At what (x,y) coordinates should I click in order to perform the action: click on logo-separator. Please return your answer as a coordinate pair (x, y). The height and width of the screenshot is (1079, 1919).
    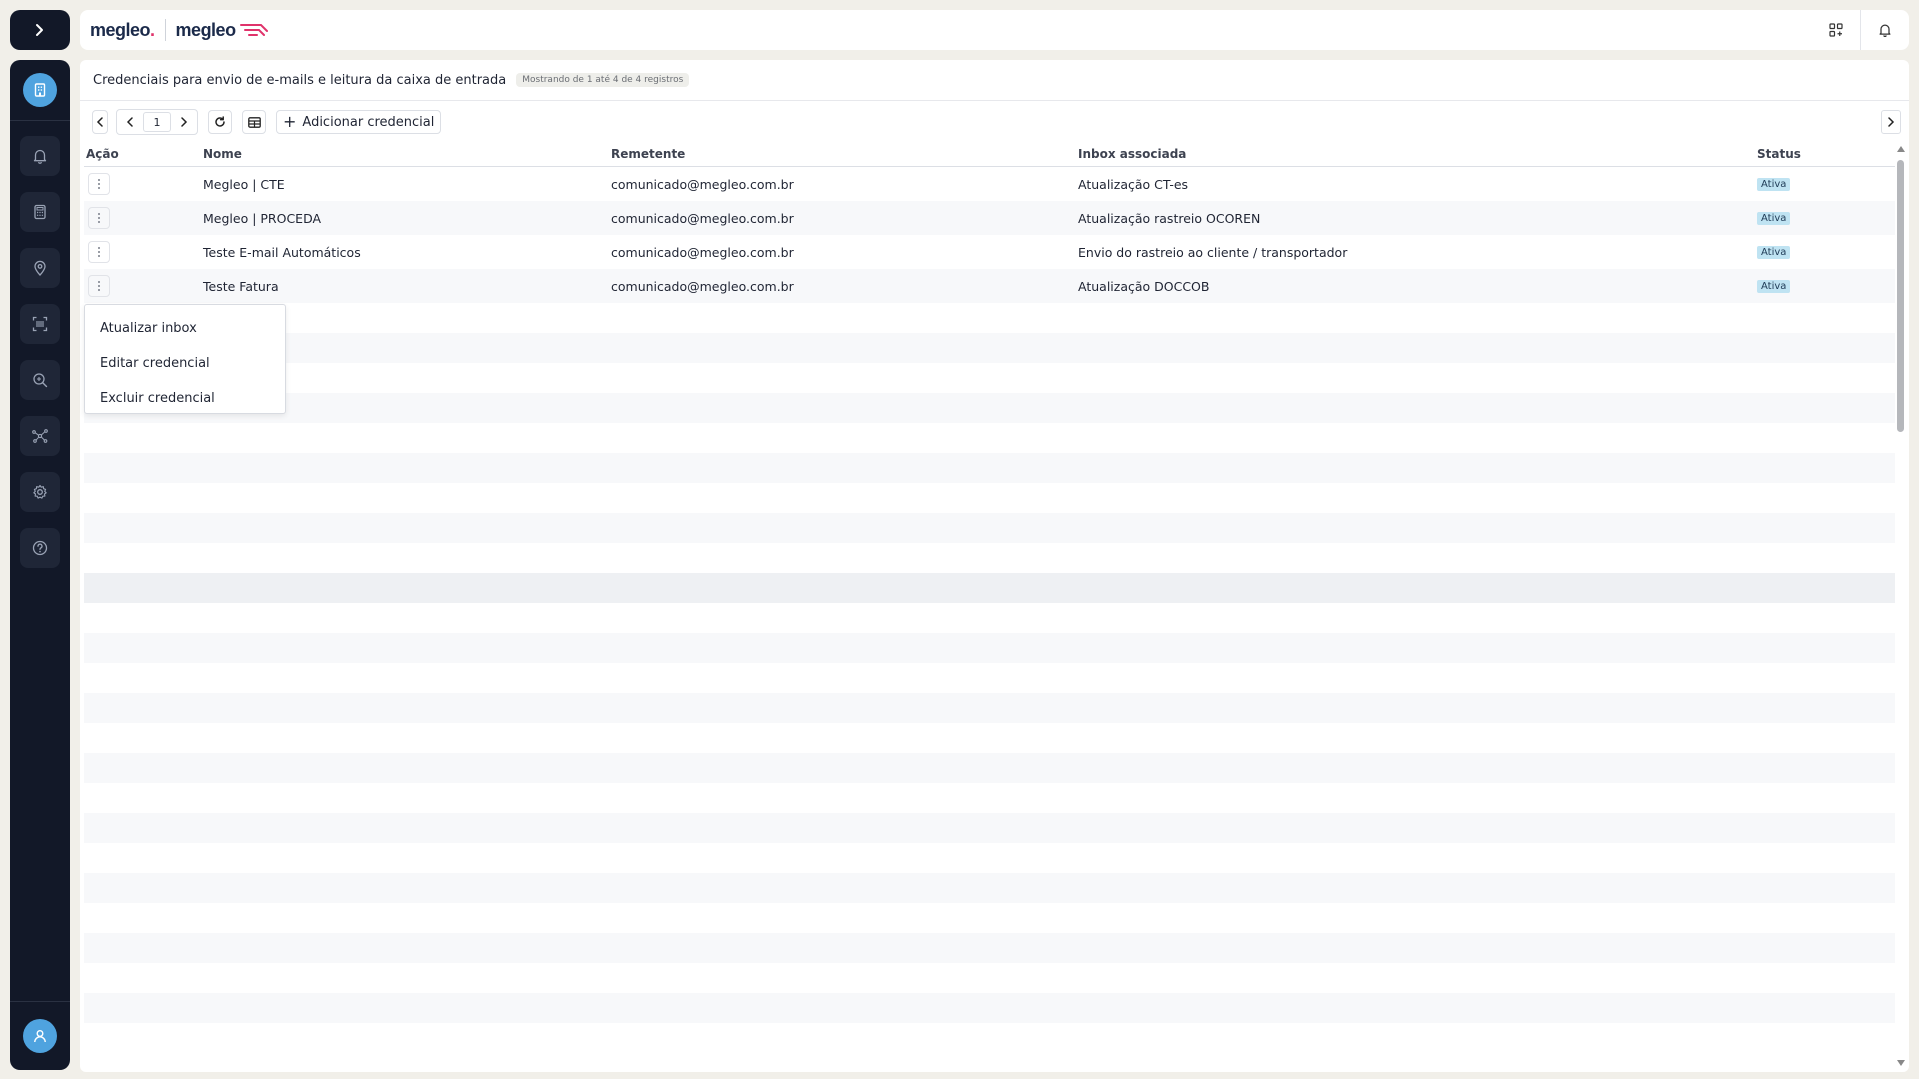
    Looking at the image, I should click on (165, 30).